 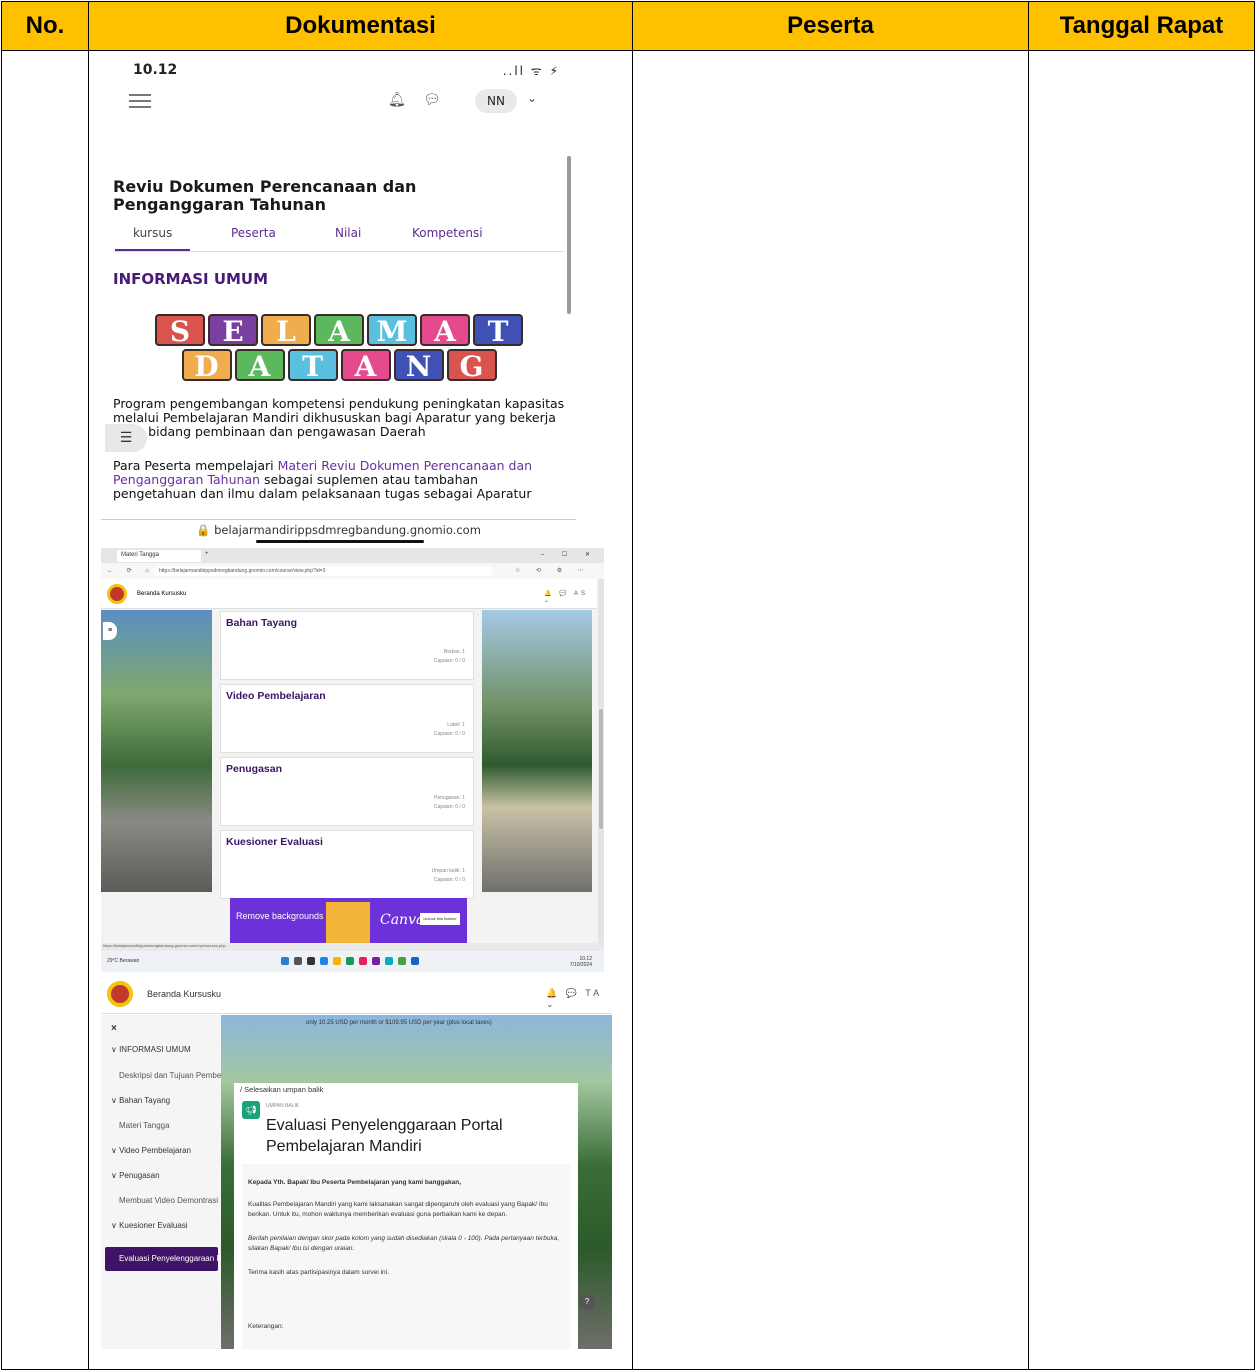 What do you see at coordinates (153, 238) in the screenshot?
I see `tab-kursus: kursus` at bounding box center [153, 238].